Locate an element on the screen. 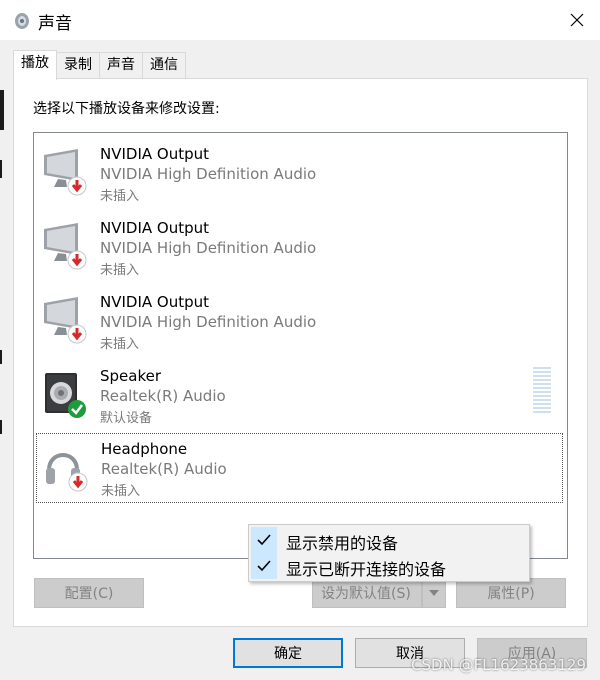 This screenshot has height=680, width=600. configure-button: 配置(C) is located at coordinates (89, 593).